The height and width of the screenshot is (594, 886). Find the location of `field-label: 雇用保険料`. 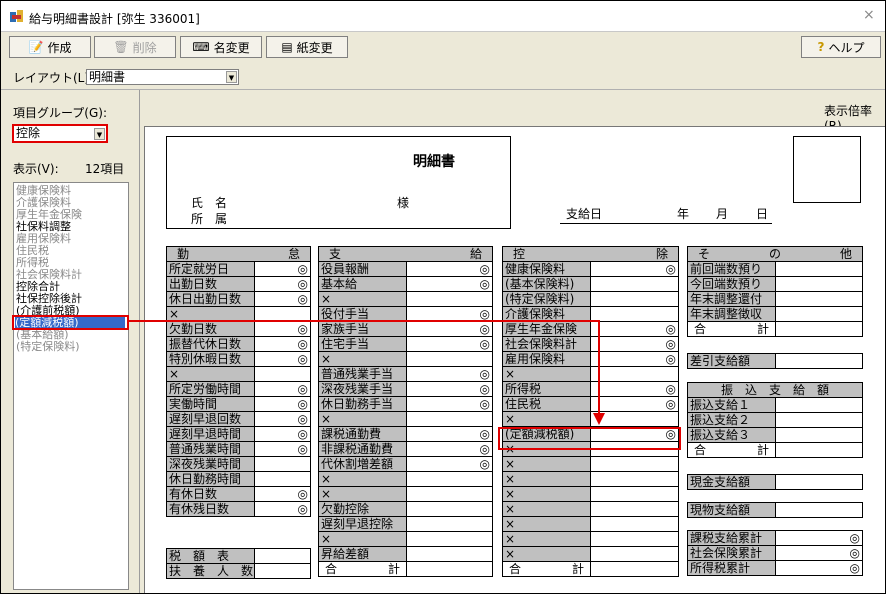

field-label: 雇用保険料 is located at coordinates (546, 359).